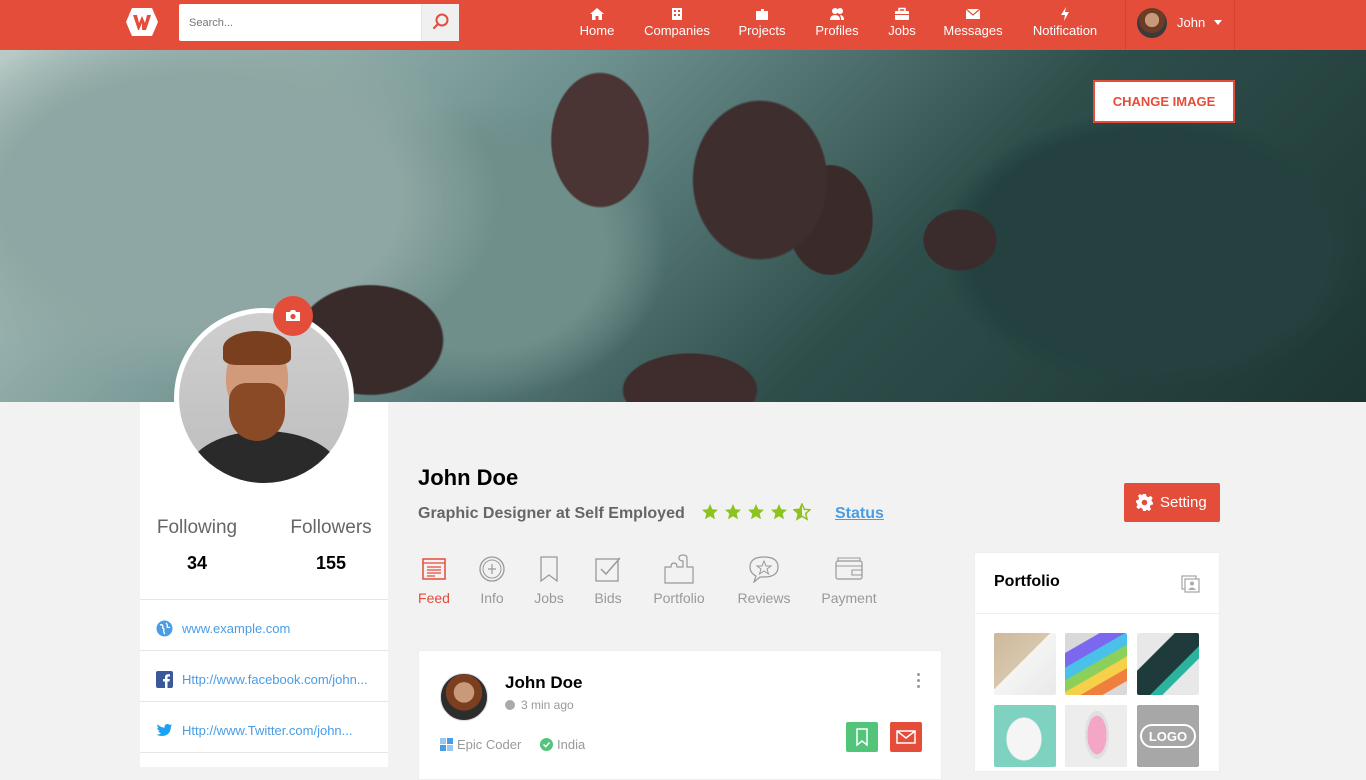  Describe the element at coordinates (279, 628) in the screenshot. I see `website-link: www.example.com` at that location.